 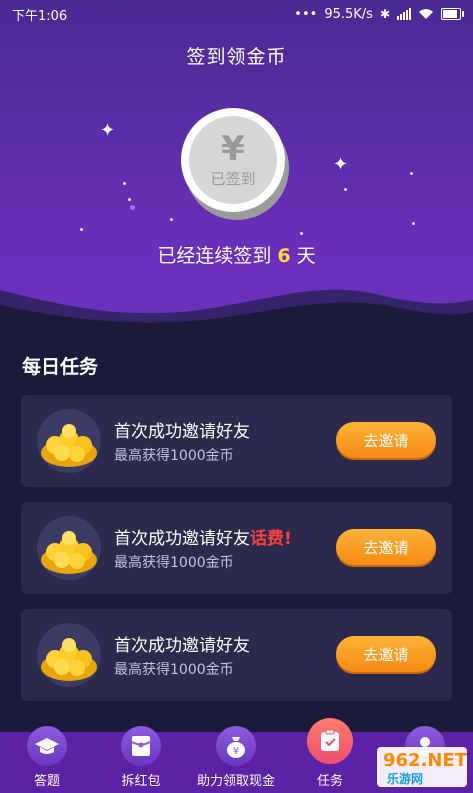 I want to click on checkin-coin: ¥ 已签到, so click(x=236, y=164).